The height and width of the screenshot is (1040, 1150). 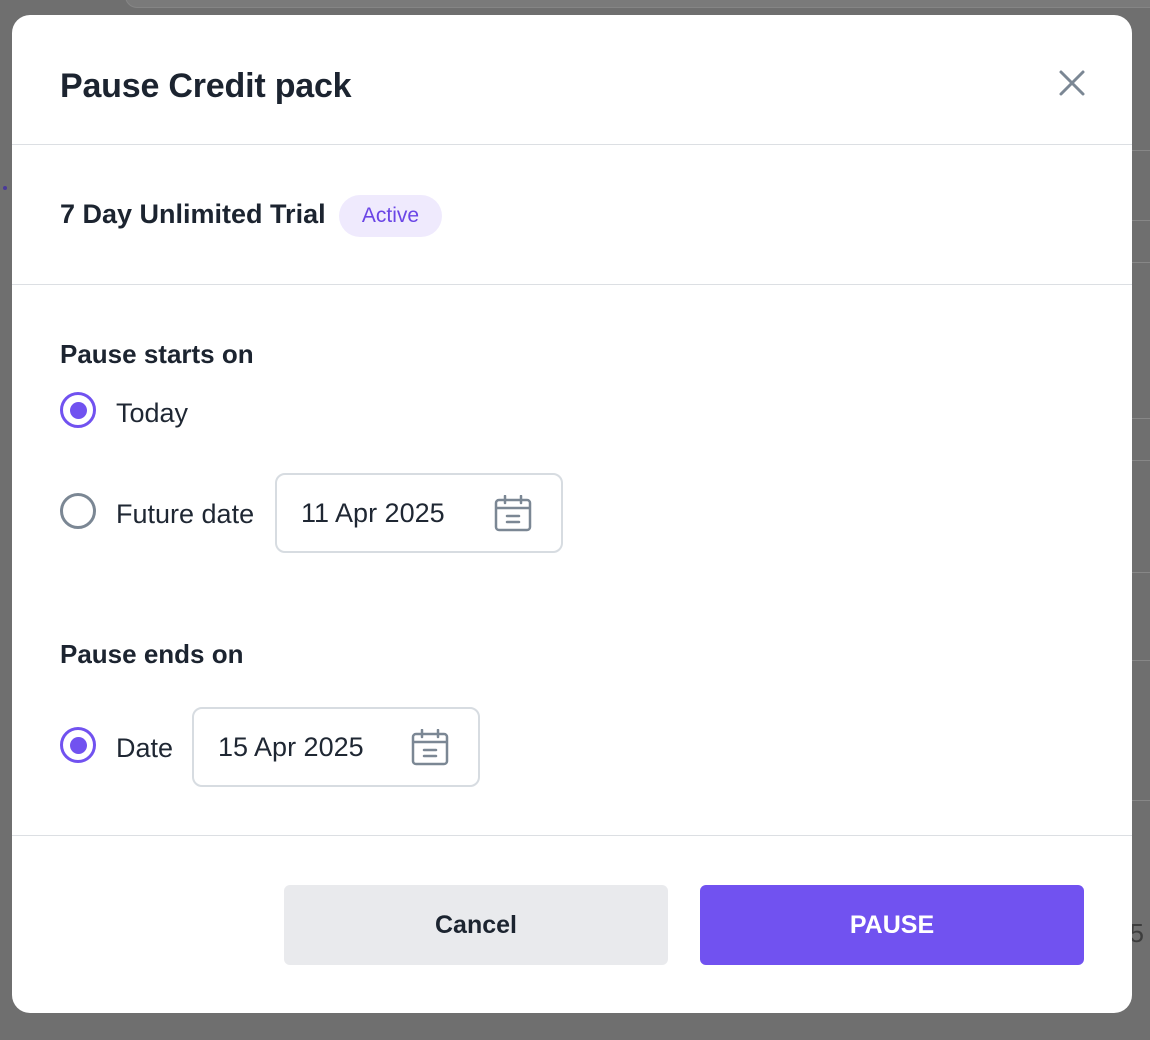 I want to click on pause-starts-label: Pause starts on, so click(x=157, y=354).